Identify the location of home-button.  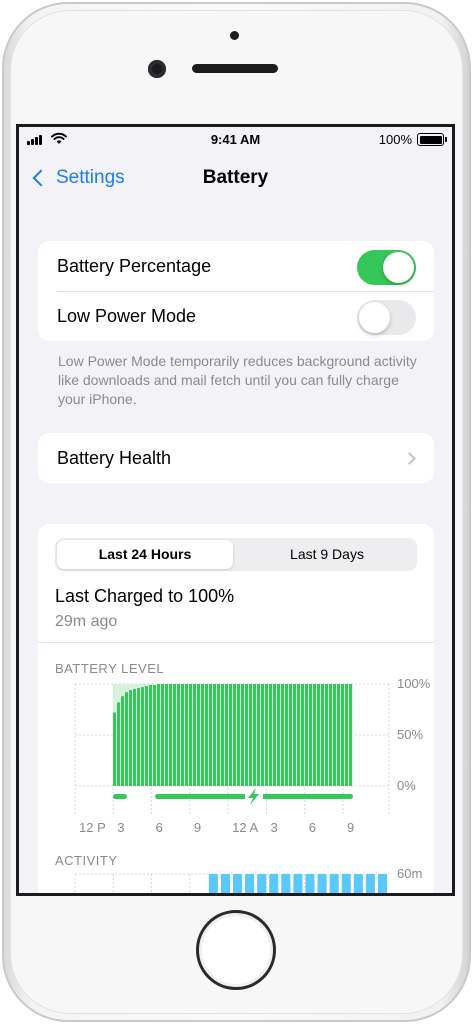
(236, 950).